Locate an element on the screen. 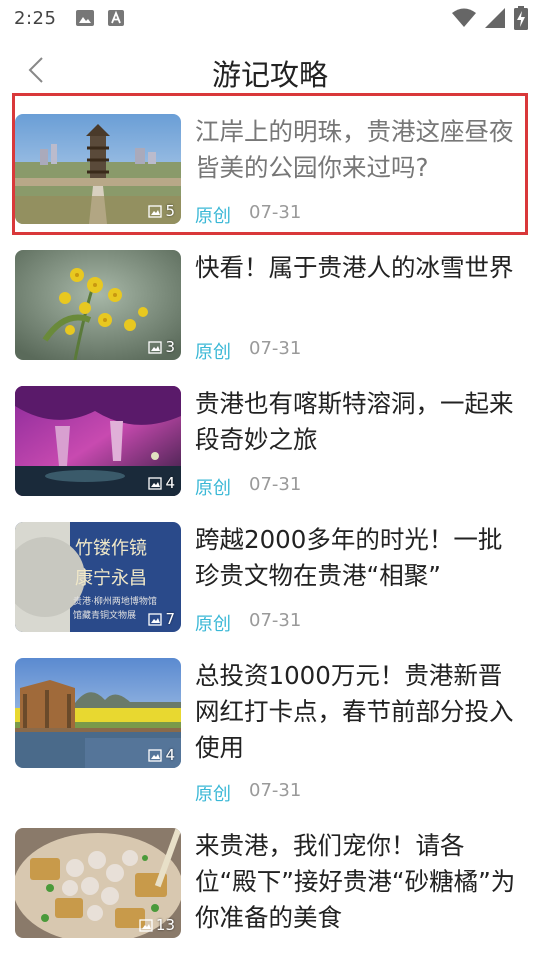 This screenshot has width=540, height=960. header: 游记攻略 is located at coordinates (270, 68).